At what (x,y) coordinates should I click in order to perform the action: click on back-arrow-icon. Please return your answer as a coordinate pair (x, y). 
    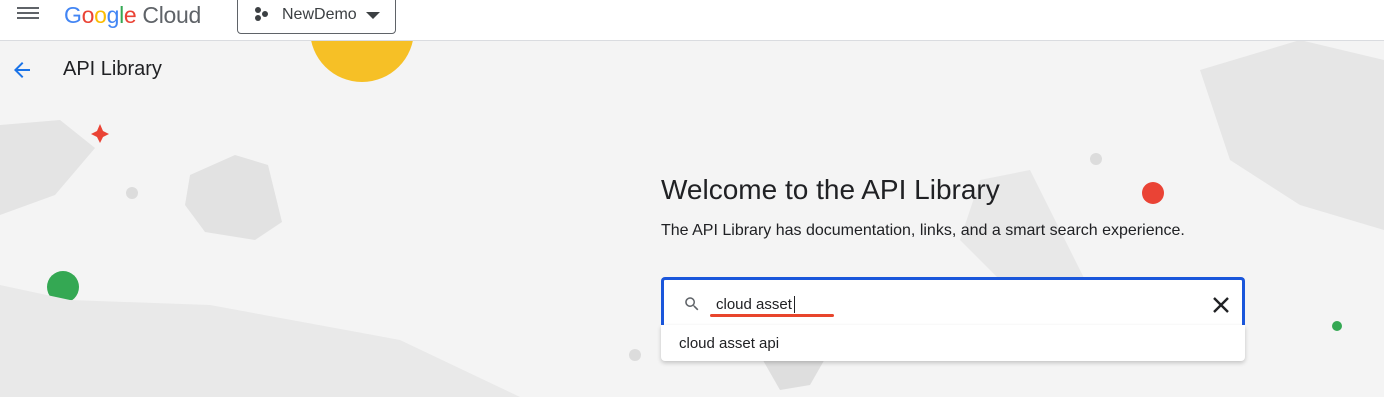
    Looking at the image, I should click on (22, 70).